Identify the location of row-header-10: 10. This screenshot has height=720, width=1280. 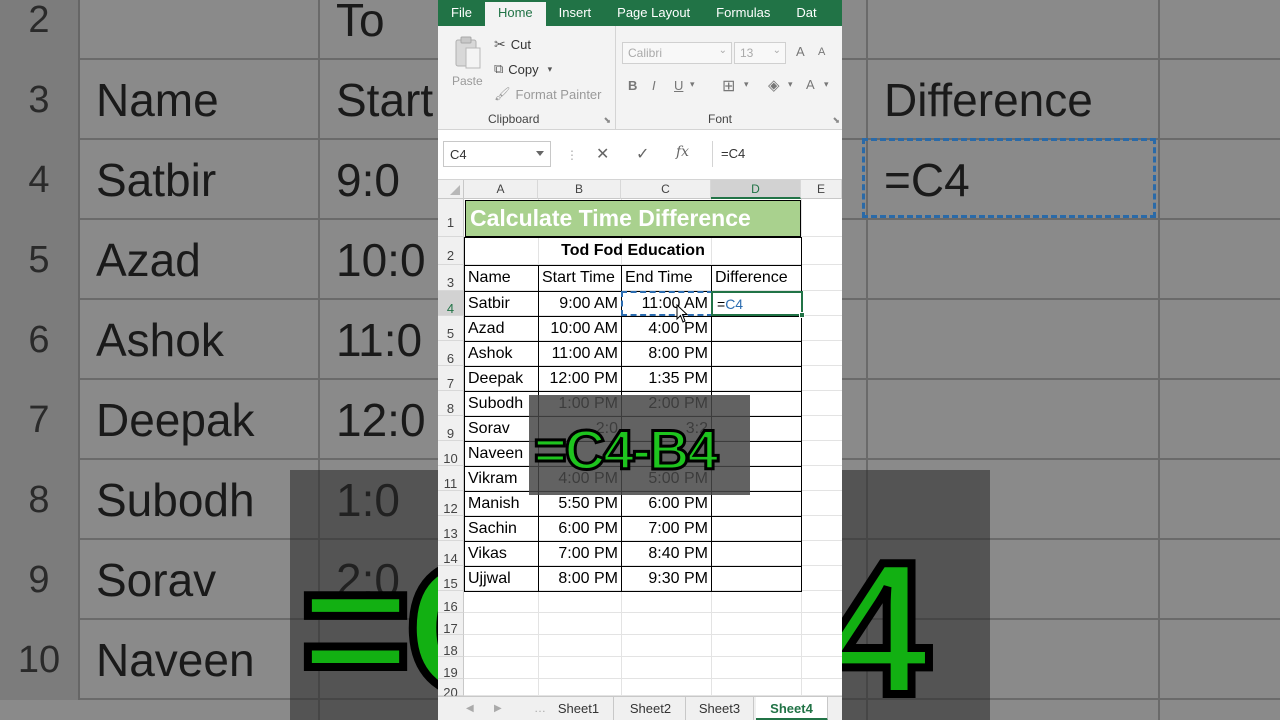
(451, 453).